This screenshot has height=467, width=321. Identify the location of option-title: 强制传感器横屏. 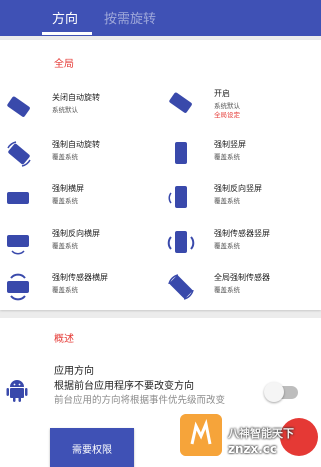
(80, 277).